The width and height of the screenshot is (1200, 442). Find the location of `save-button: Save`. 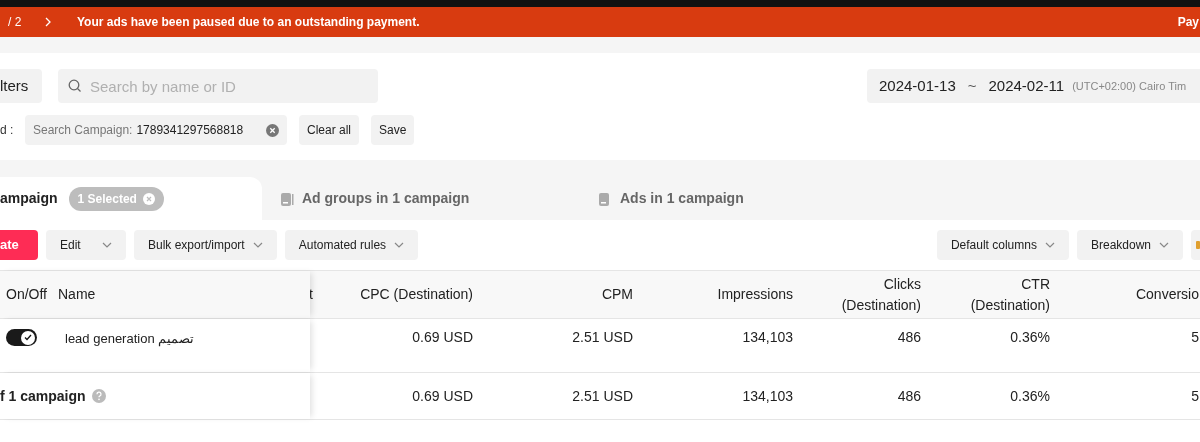

save-button: Save is located at coordinates (393, 130).